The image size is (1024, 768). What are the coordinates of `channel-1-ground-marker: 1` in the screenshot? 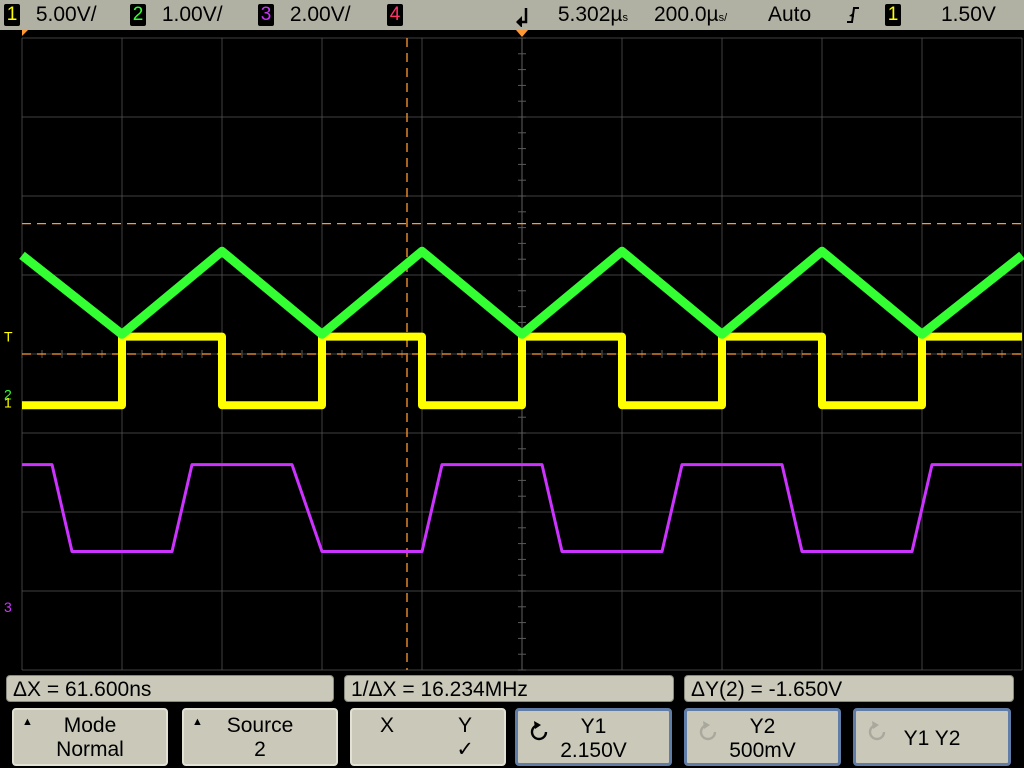 It's located at (8, 402).